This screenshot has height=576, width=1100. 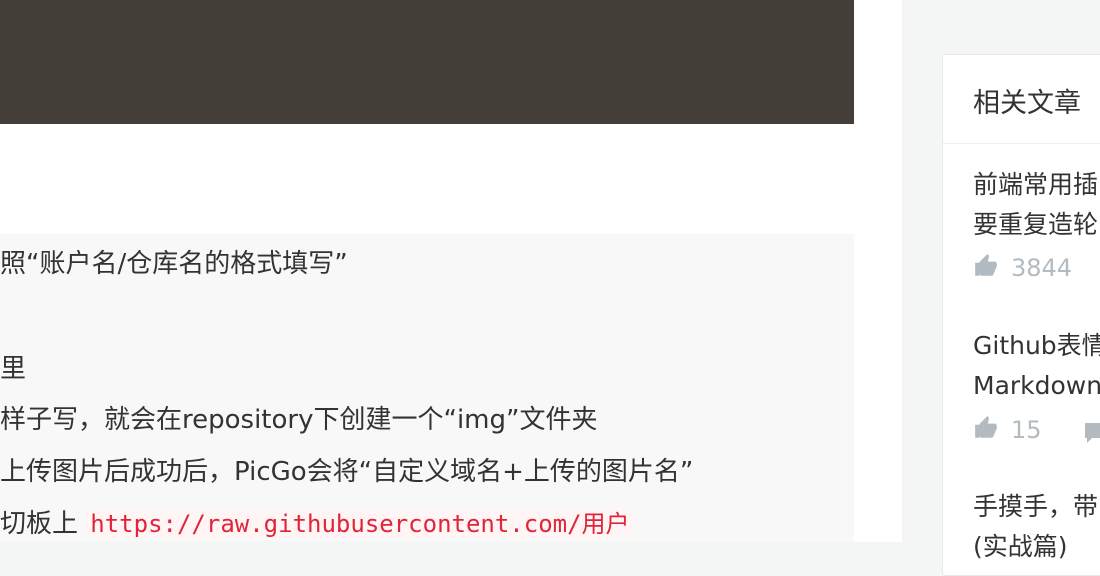 What do you see at coordinates (39, 524) in the screenshot?
I see `quote-text: 切板上` at bounding box center [39, 524].